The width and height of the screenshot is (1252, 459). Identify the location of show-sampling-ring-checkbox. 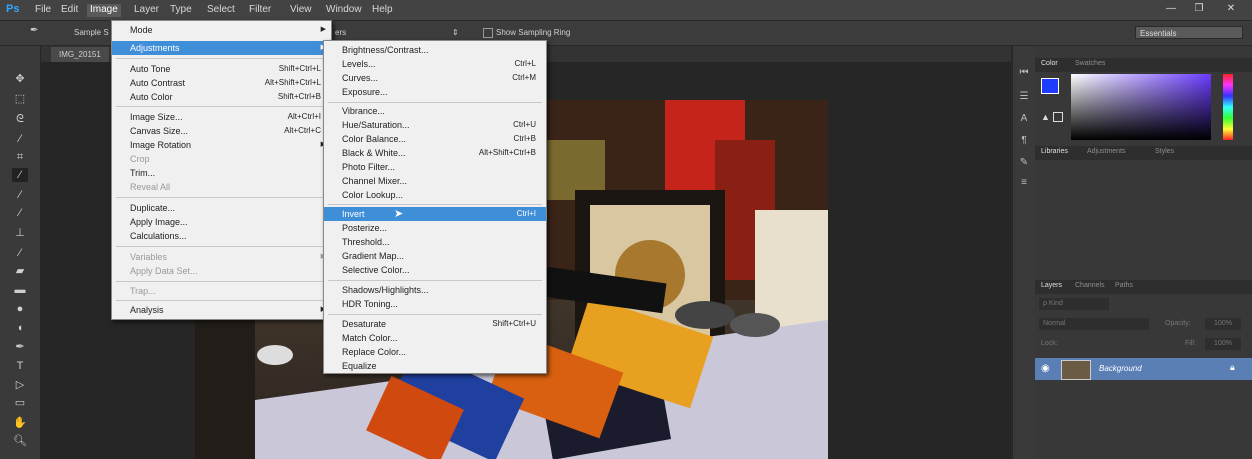
(488, 33).